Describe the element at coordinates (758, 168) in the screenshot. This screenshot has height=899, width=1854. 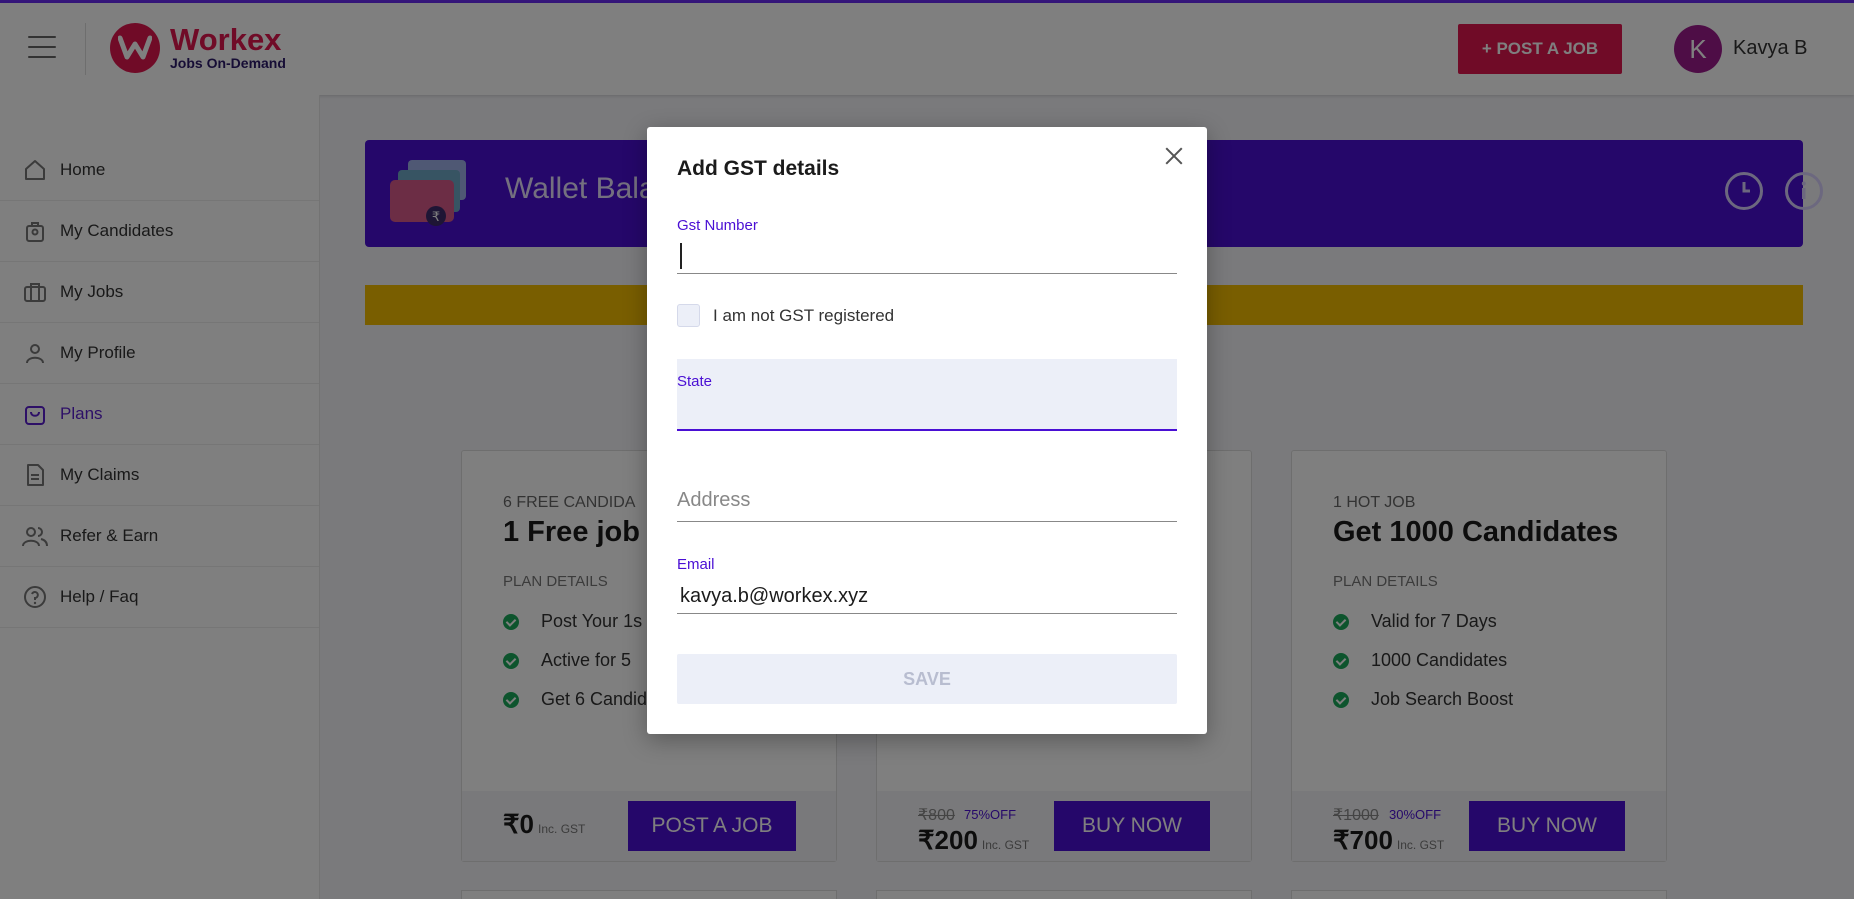
I see `modal-title: Add GST details` at that location.